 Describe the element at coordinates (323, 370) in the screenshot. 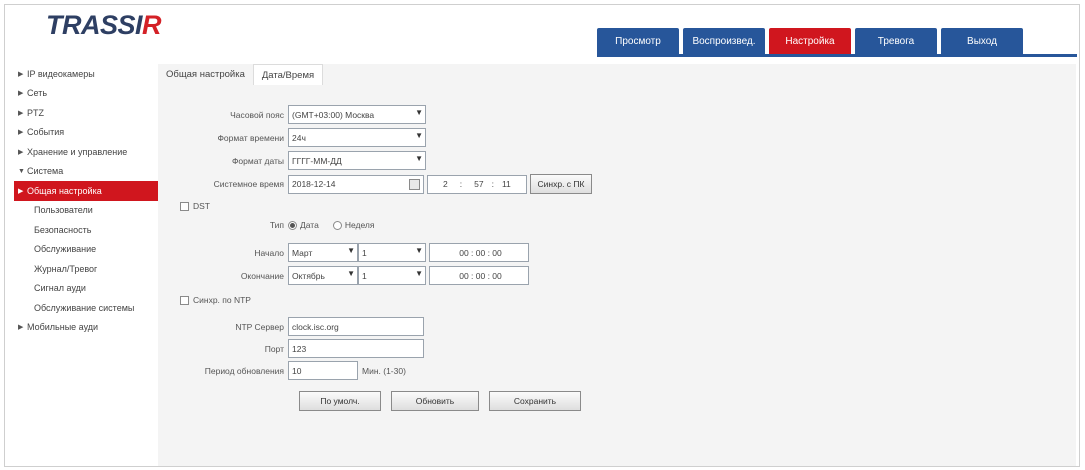

I see `update-interval-input: 10` at that location.